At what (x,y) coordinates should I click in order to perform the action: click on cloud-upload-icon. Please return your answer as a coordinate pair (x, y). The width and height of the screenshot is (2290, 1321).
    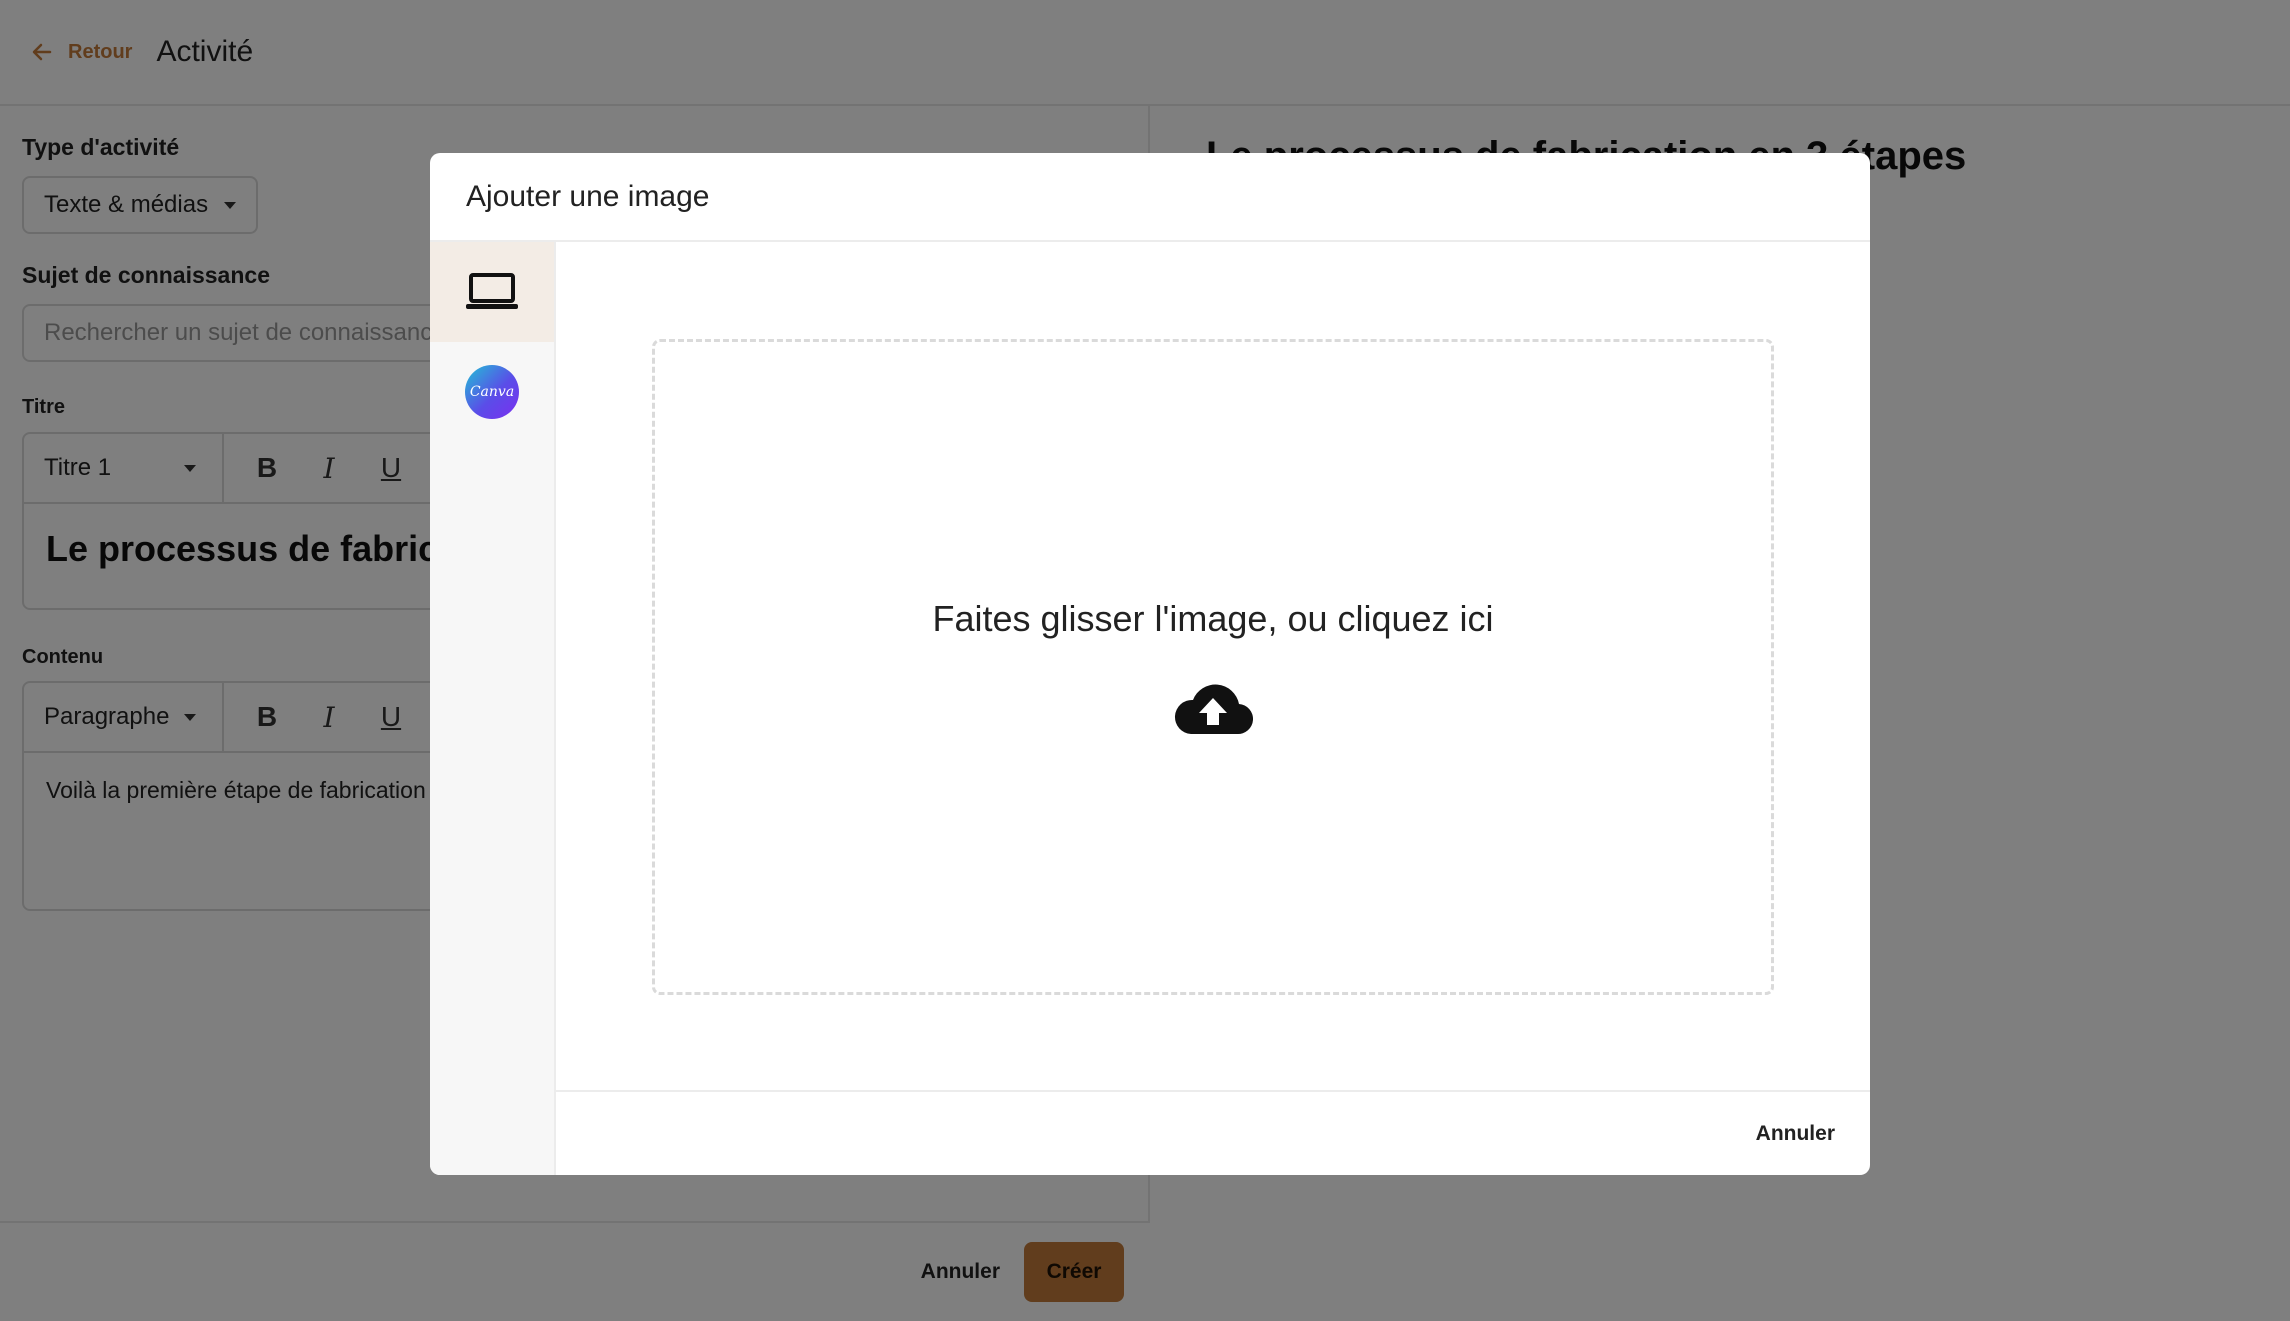
    Looking at the image, I should click on (1214, 709).